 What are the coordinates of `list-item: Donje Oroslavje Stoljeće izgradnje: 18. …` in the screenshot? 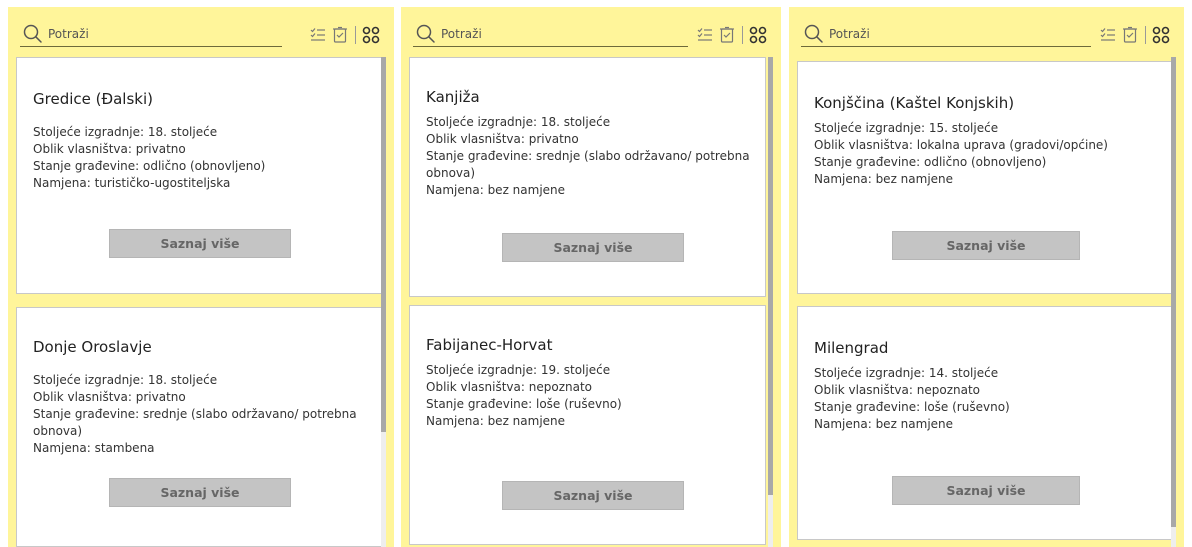 It's located at (199, 427).